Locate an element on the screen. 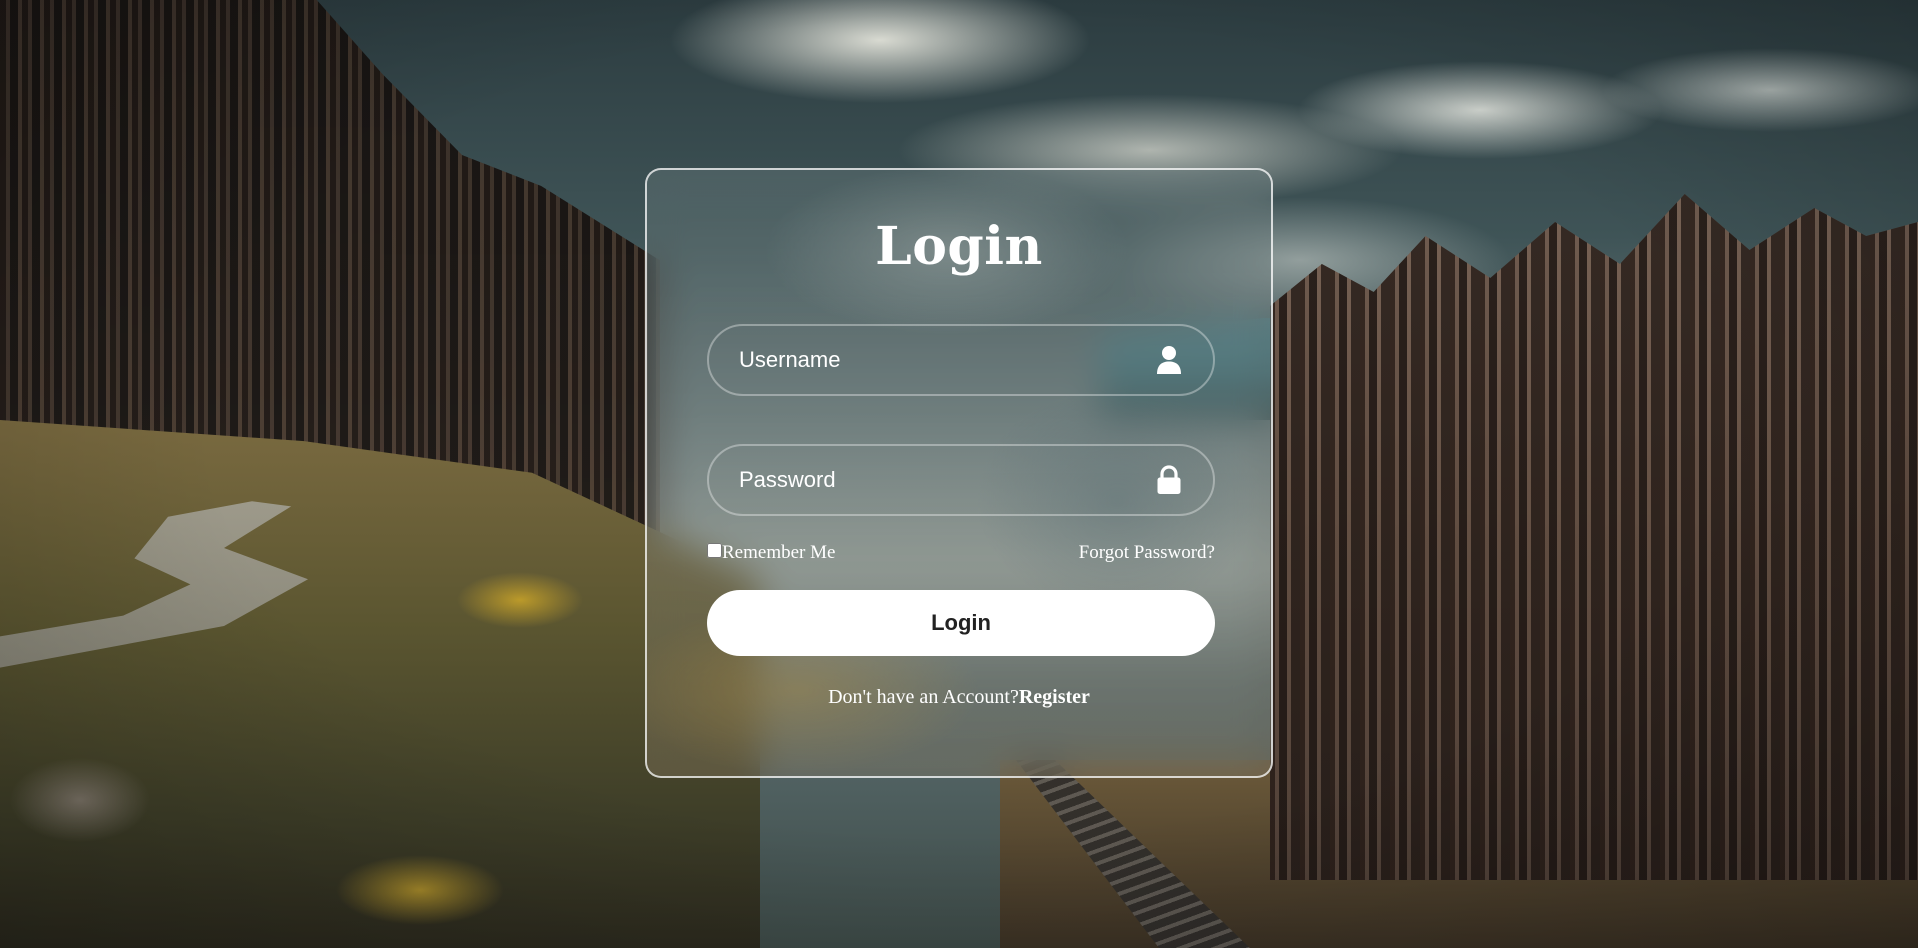 This screenshot has width=1918, height=948. username-field is located at coordinates (961, 360).